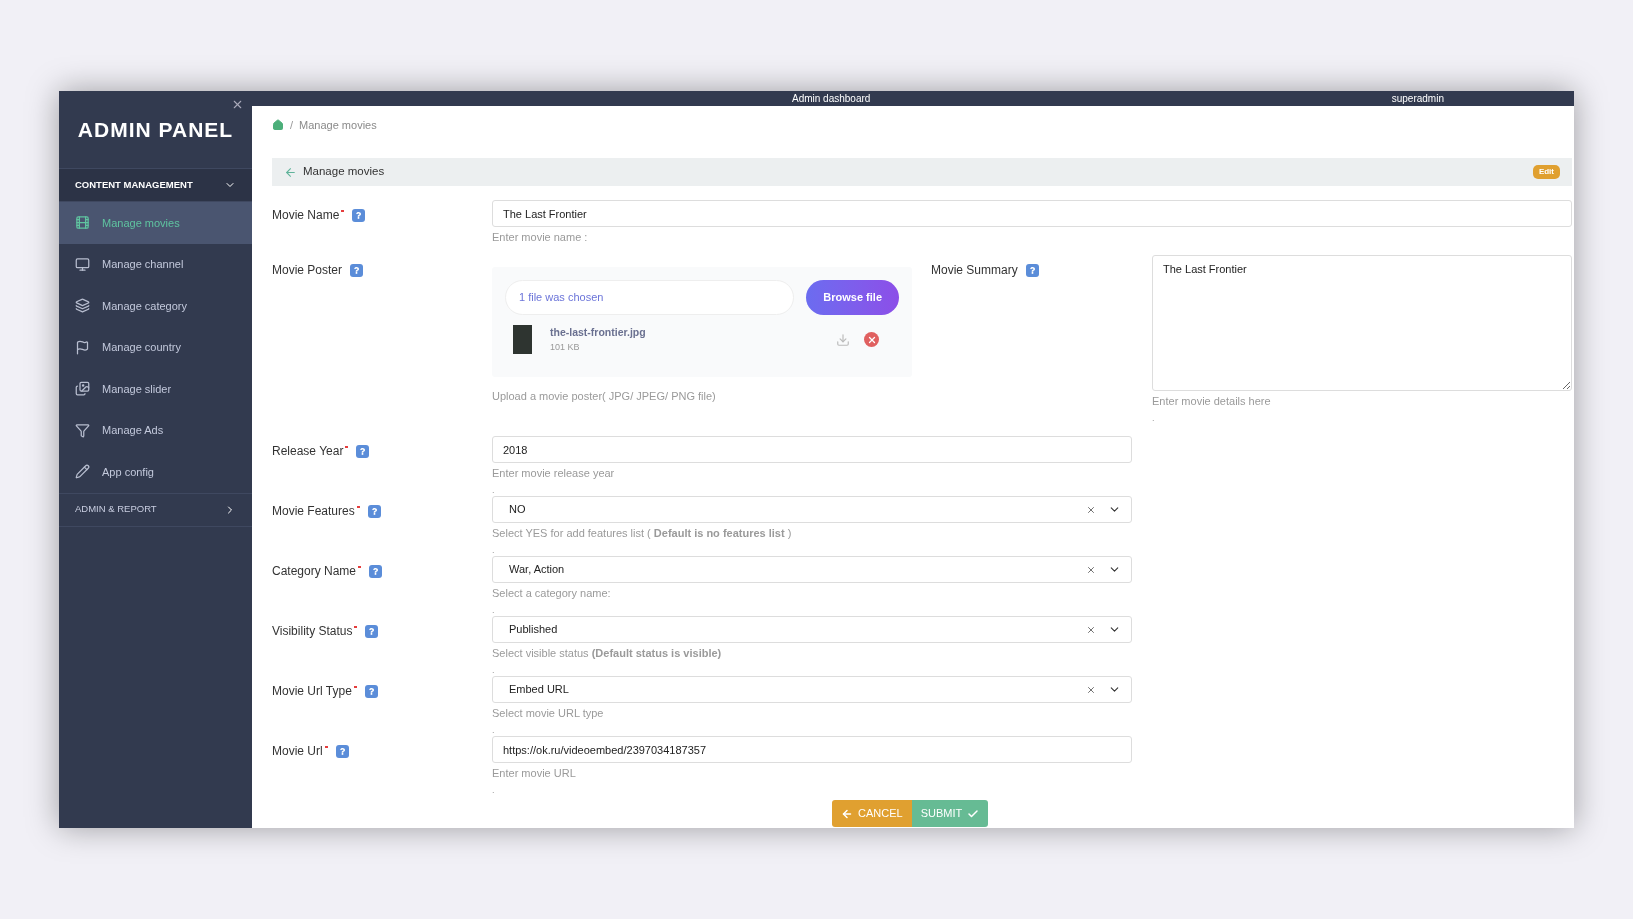 This screenshot has height=919, width=1633. What do you see at coordinates (278, 125) in the screenshot?
I see `home-icon` at bounding box center [278, 125].